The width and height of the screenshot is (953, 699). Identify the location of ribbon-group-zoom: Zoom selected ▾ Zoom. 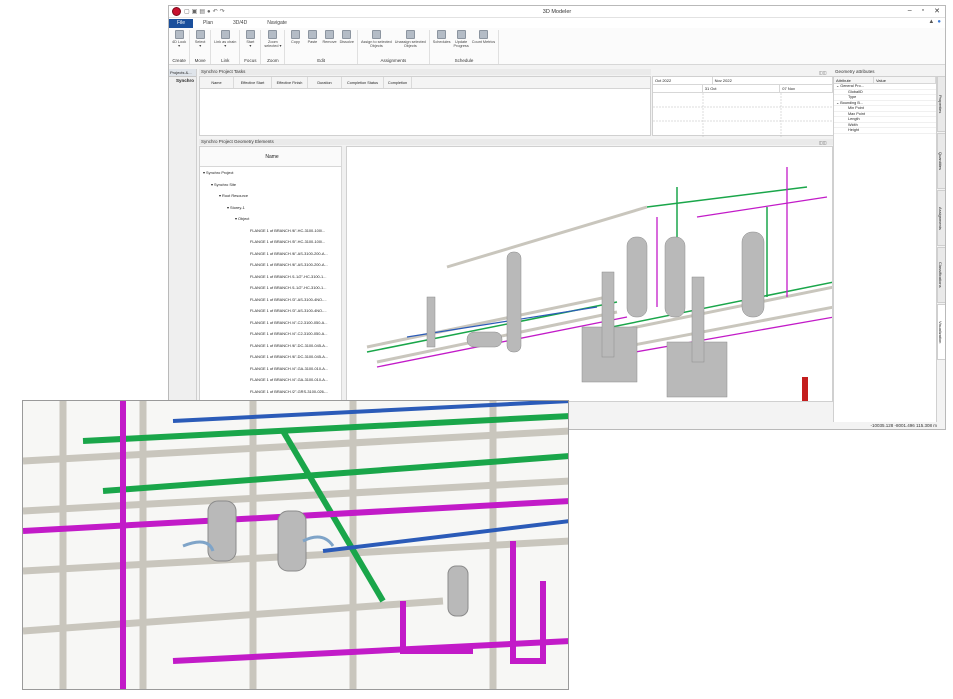
(273, 47).